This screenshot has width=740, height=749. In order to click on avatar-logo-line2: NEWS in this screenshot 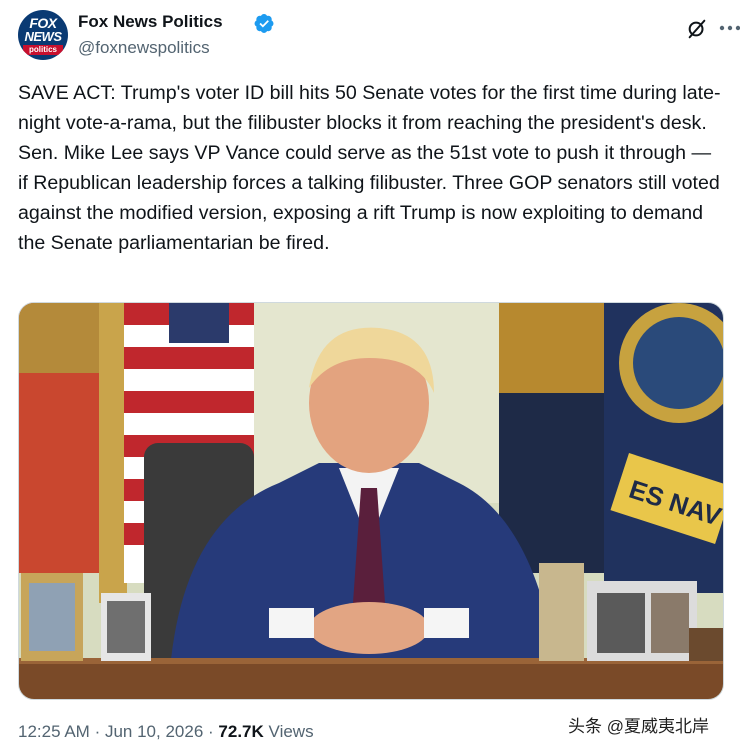, I will do `click(43, 36)`.